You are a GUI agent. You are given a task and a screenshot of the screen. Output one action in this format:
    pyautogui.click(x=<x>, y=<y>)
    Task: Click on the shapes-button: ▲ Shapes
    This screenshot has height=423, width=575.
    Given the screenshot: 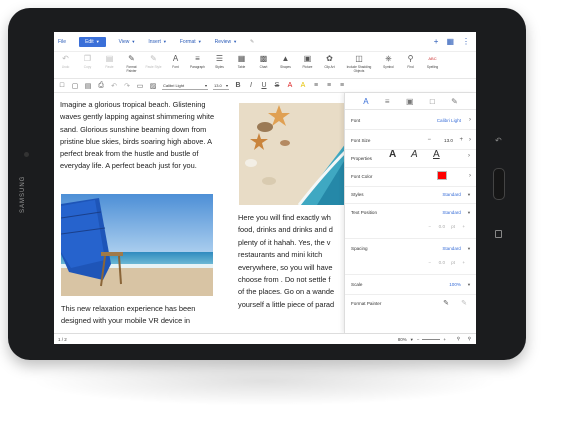 What is the action you would take?
    pyautogui.click(x=285, y=61)
    